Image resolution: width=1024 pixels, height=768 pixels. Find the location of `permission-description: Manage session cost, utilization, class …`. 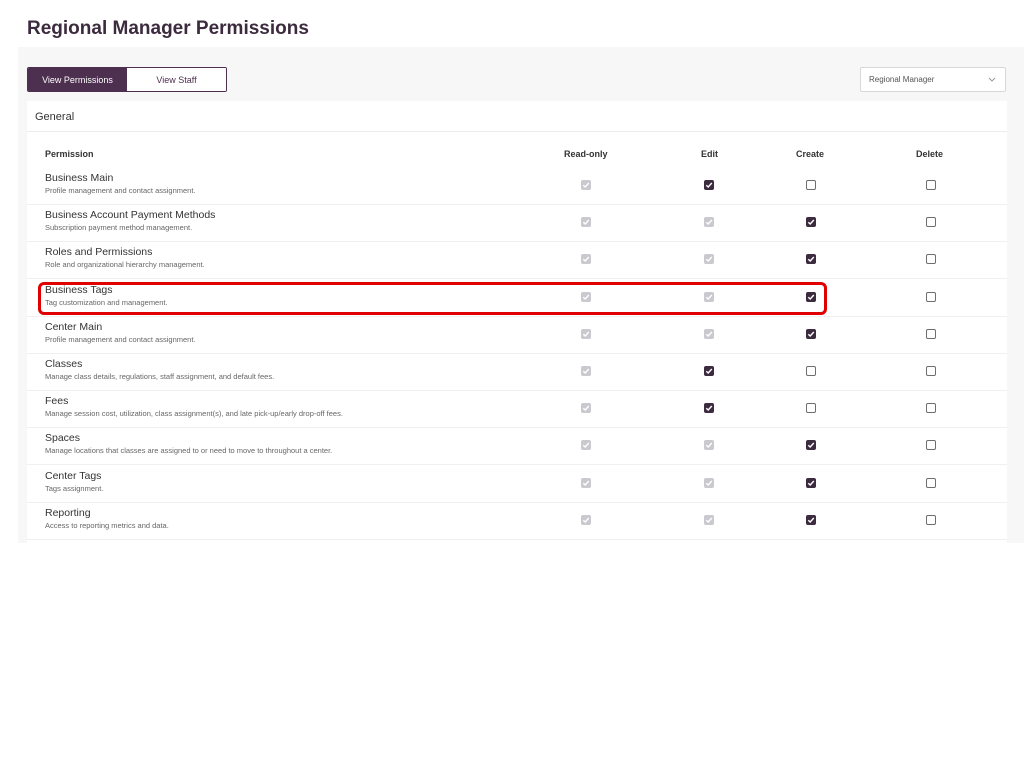

permission-description: Manage session cost, utilization, class … is located at coordinates (194, 414).